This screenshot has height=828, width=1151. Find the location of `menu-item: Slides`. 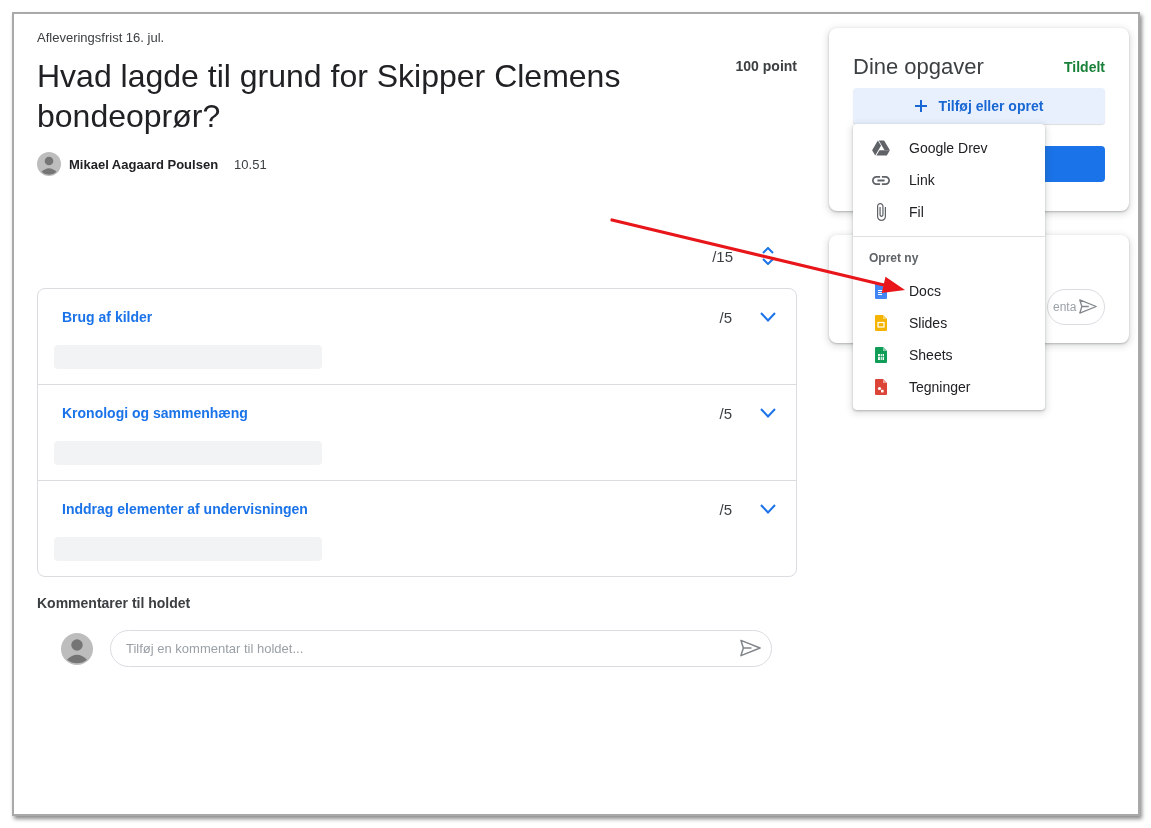

menu-item: Slides is located at coordinates (949, 323).